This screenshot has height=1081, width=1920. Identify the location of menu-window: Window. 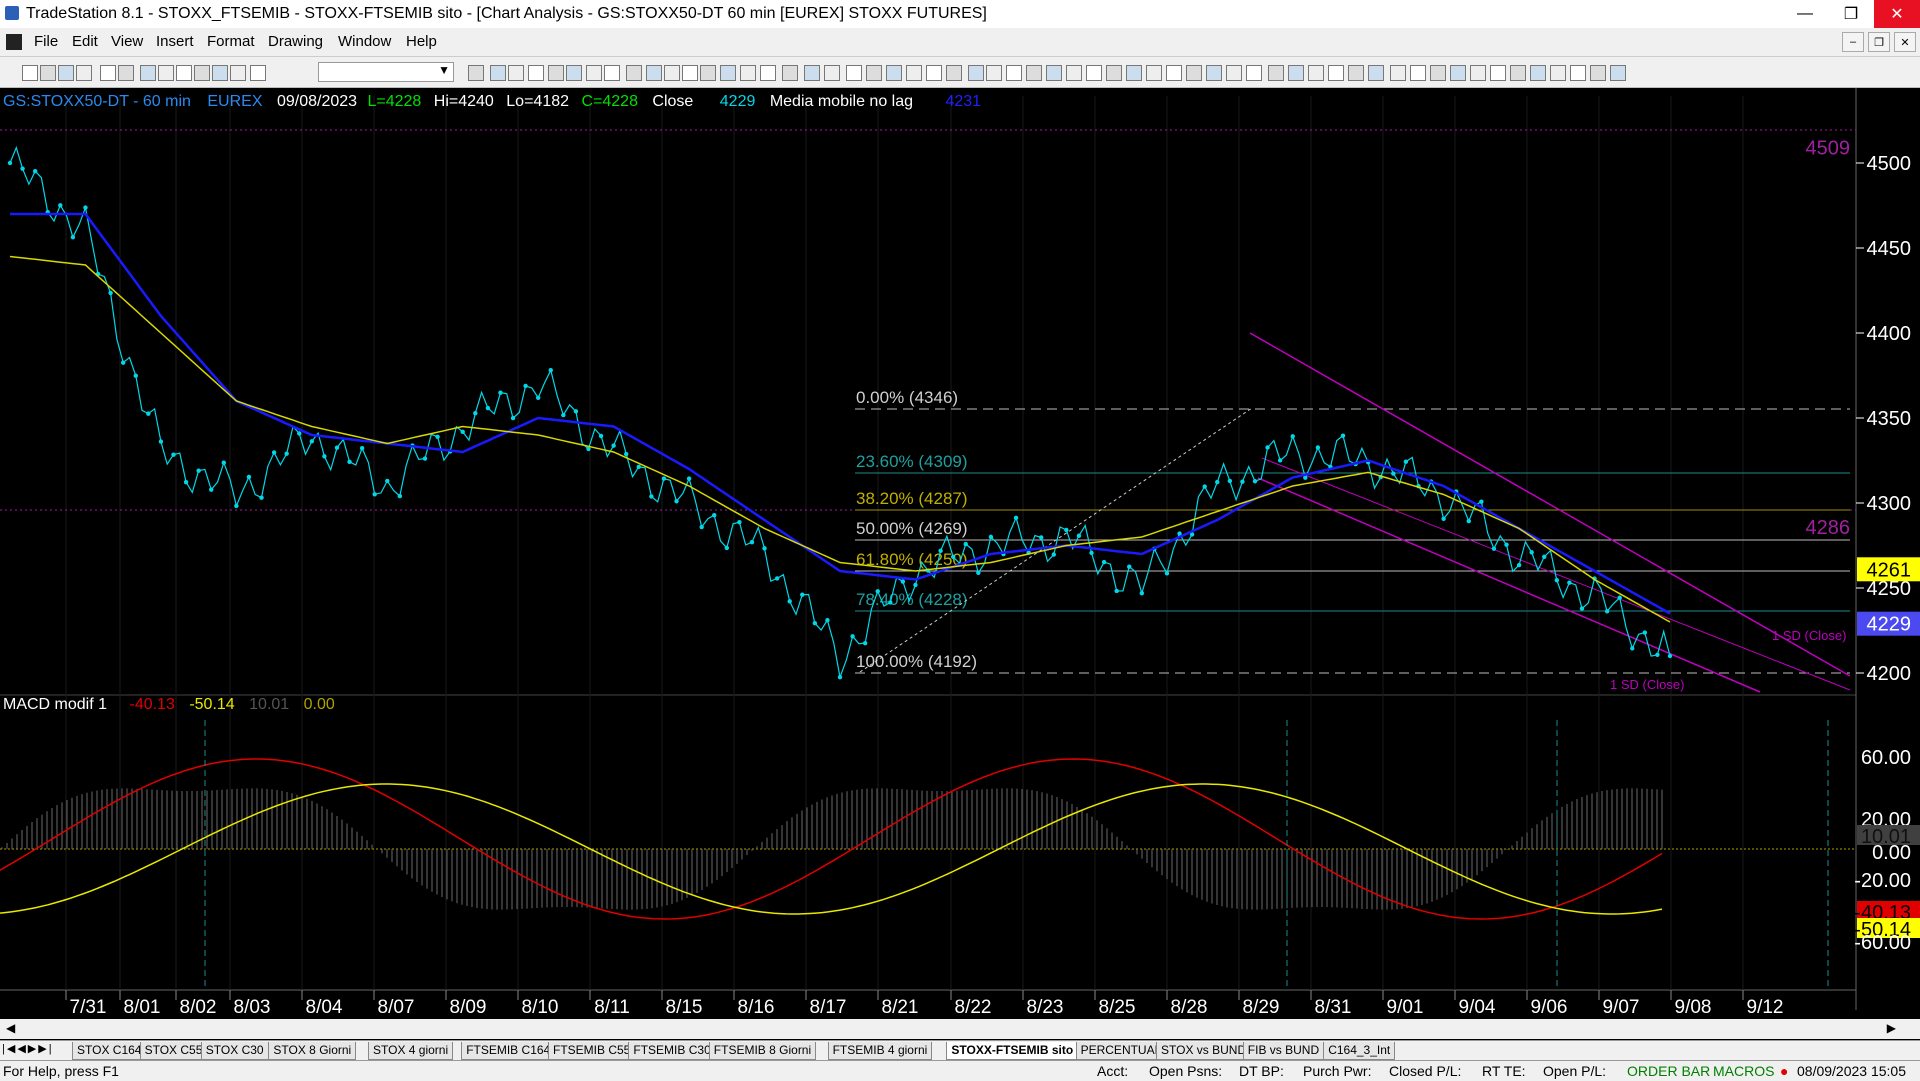
(364, 41).